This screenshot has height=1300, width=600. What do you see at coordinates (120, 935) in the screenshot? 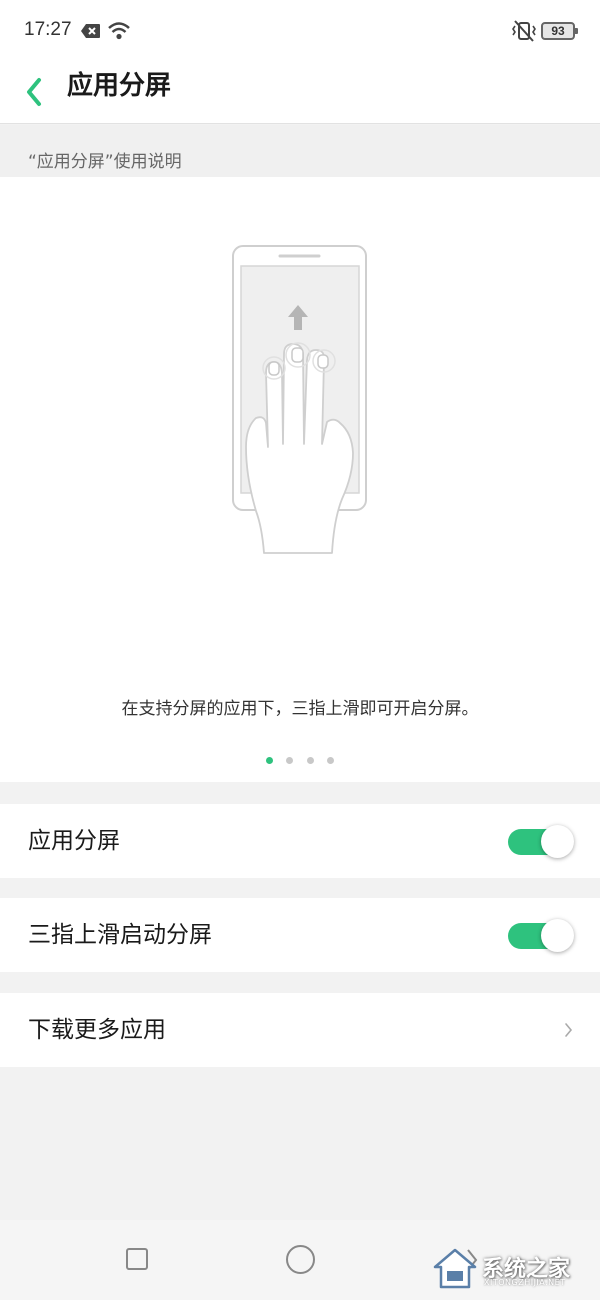
I see `setting-label: 三指上滑启动分屏` at bounding box center [120, 935].